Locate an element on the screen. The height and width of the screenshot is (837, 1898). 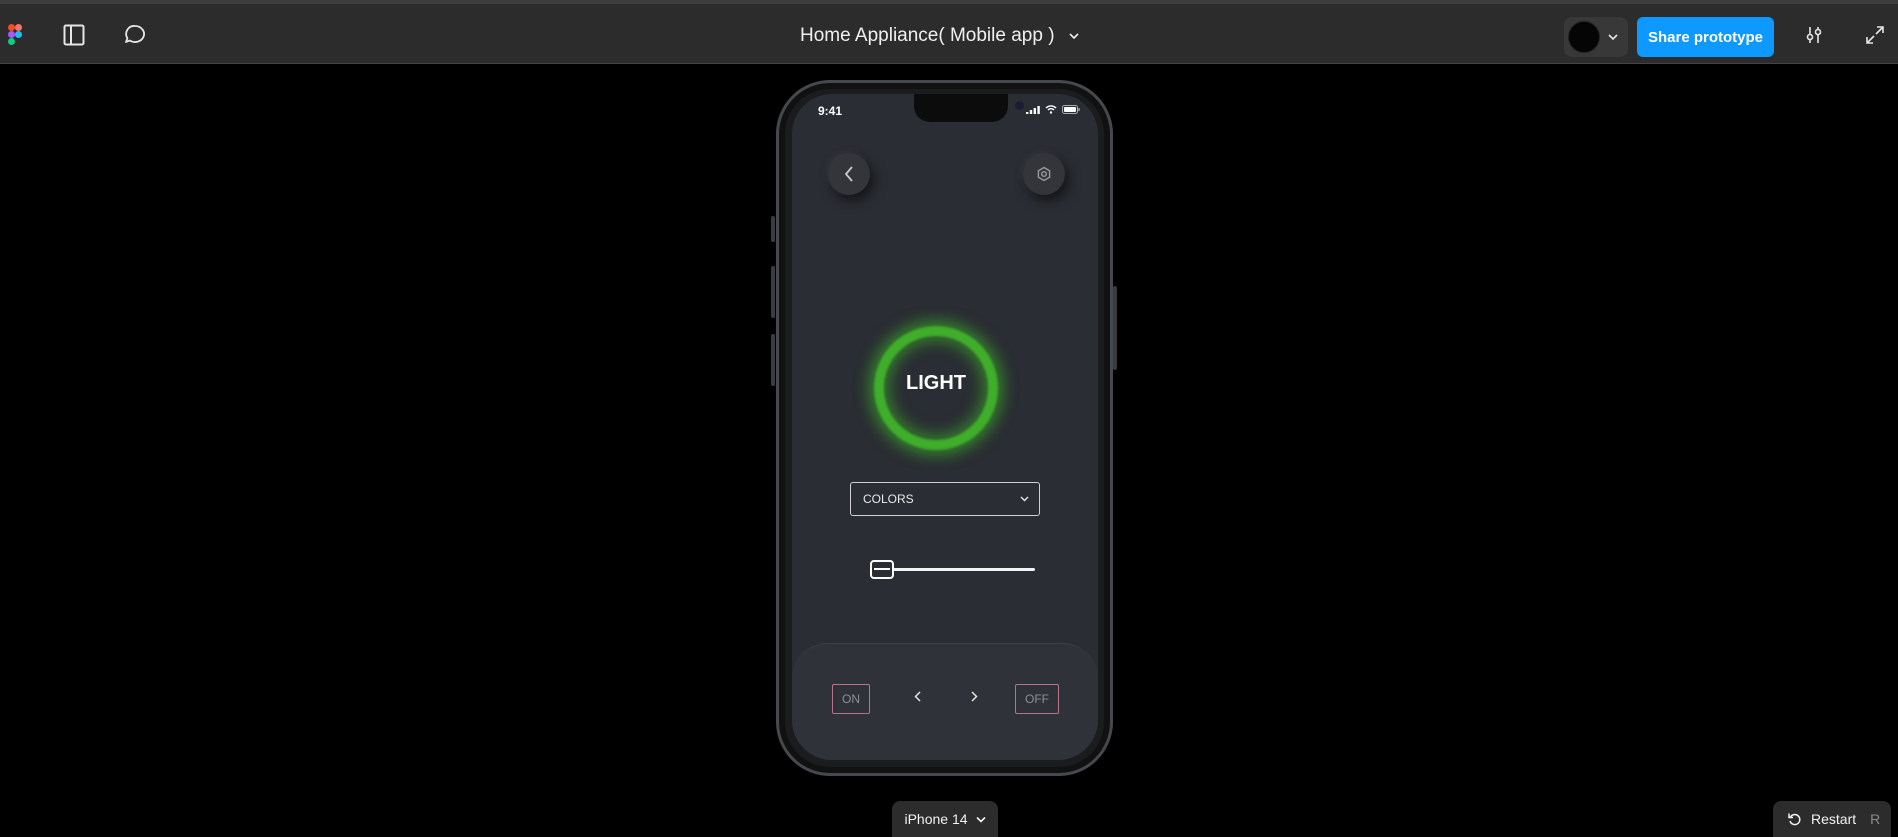
chevron-right-icon is located at coordinates (974, 696).